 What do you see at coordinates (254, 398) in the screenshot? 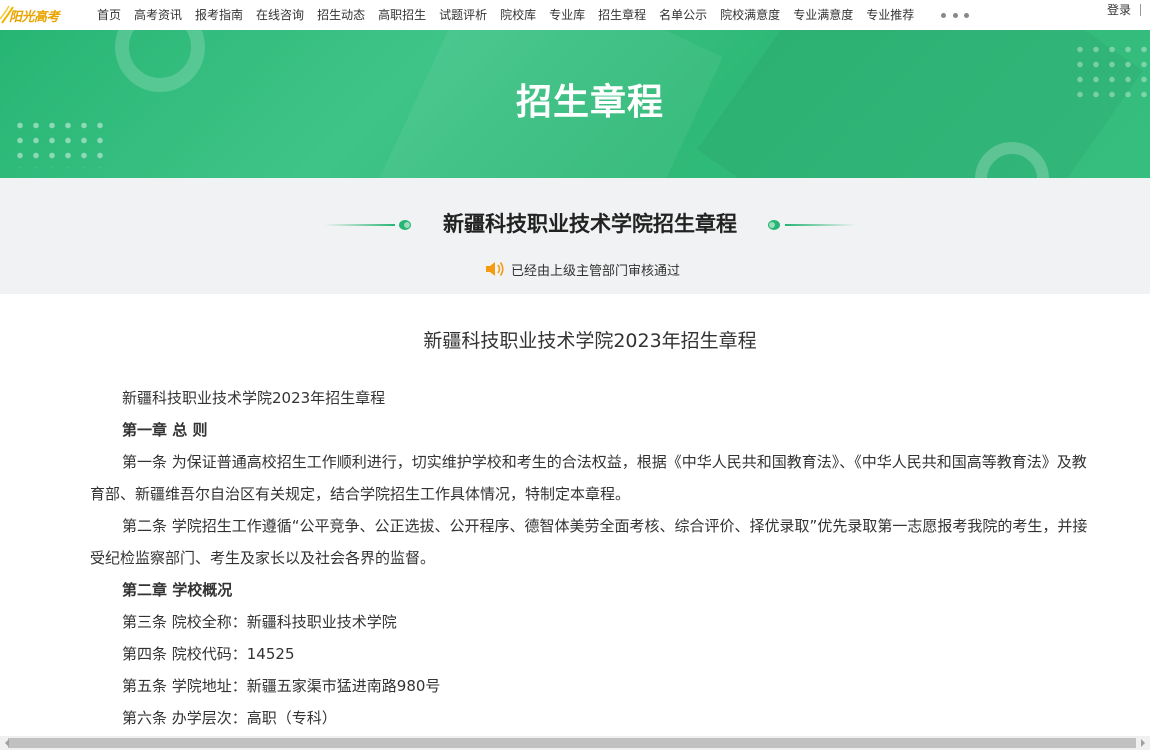
I see `article-paragraph: 新疆科技职业技术学院2023年招生章程` at bounding box center [254, 398].